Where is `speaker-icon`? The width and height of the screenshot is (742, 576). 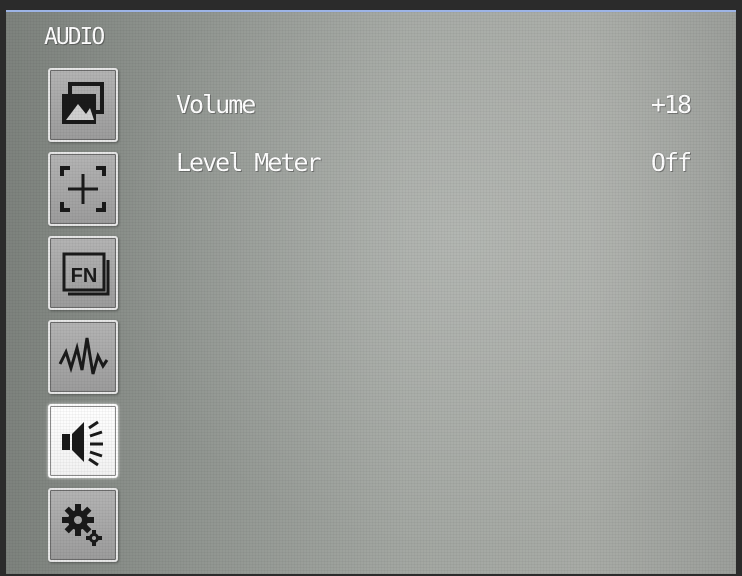
speaker-icon is located at coordinates (82, 443).